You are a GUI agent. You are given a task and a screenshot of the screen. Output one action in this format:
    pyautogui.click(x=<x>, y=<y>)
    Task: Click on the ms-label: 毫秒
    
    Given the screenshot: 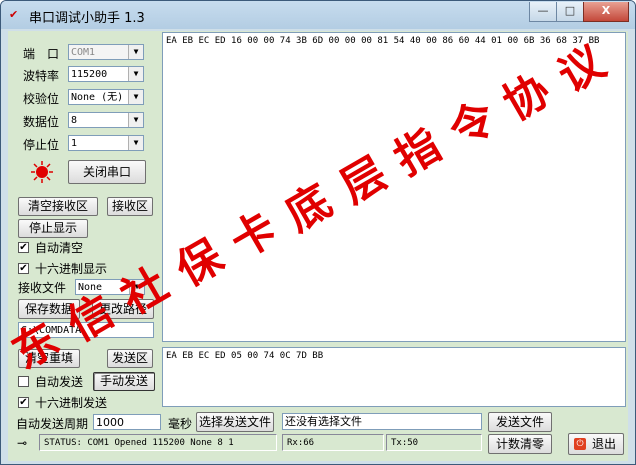 What is the action you would take?
    pyautogui.click(x=180, y=424)
    